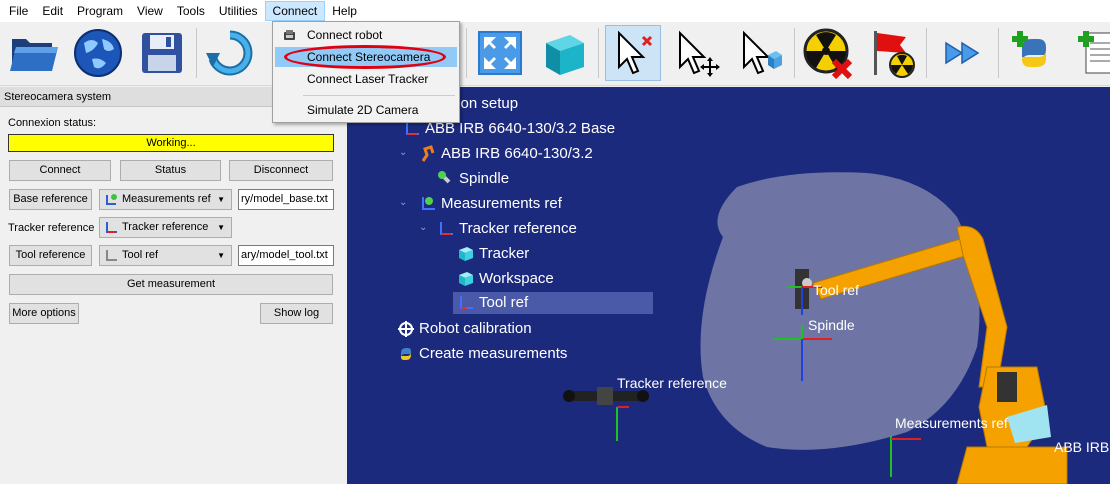 The height and width of the screenshot is (484, 1110). I want to click on tool-reference-select: Tool ref ▼, so click(165, 255).